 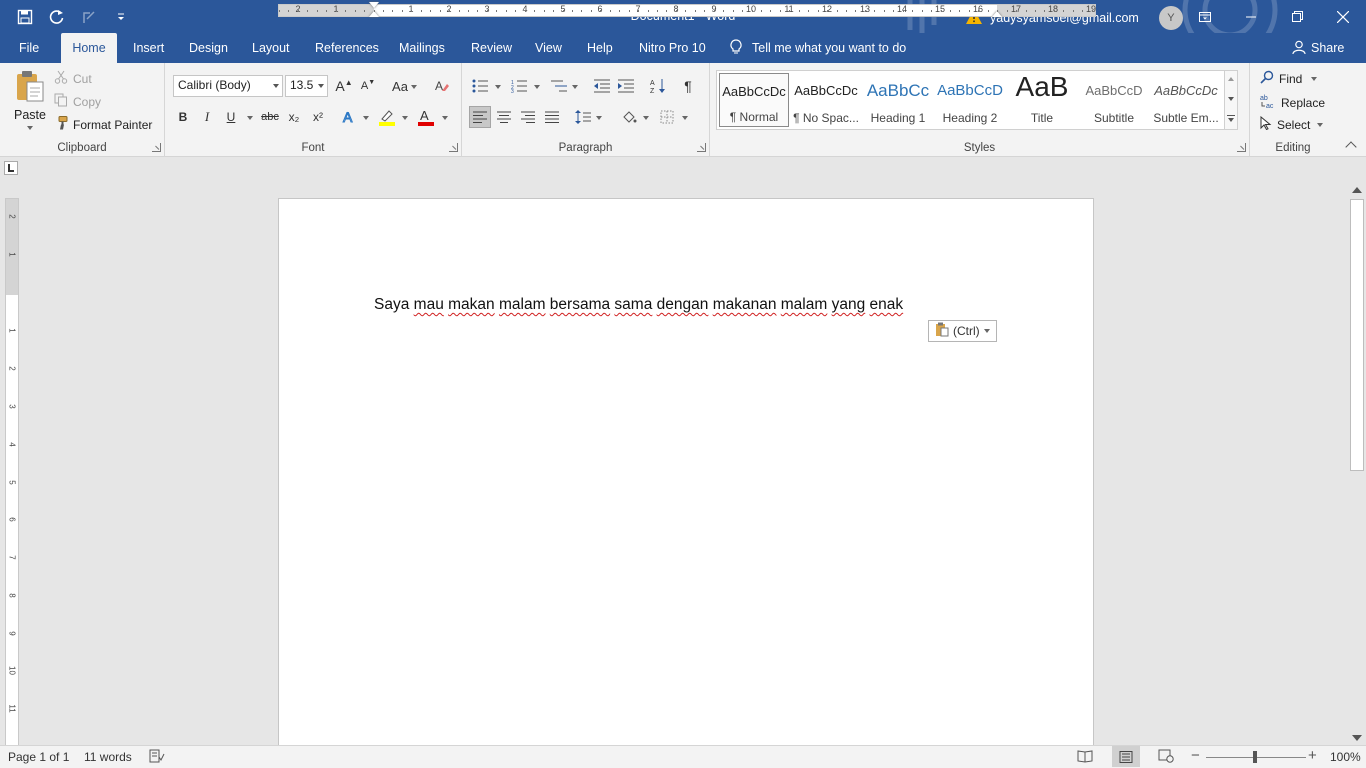 I want to click on paste-label: Paste, so click(x=30, y=115).